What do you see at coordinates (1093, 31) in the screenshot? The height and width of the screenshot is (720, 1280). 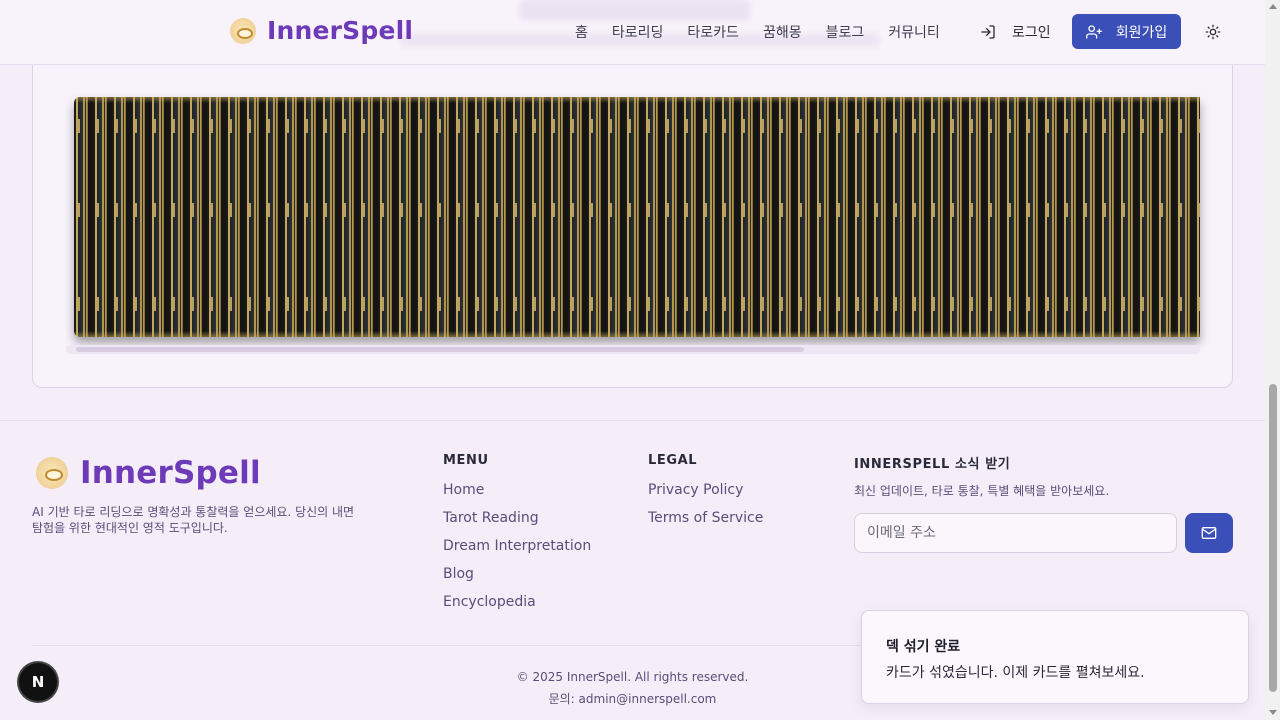 I see `user-plus-icon` at bounding box center [1093, 31].